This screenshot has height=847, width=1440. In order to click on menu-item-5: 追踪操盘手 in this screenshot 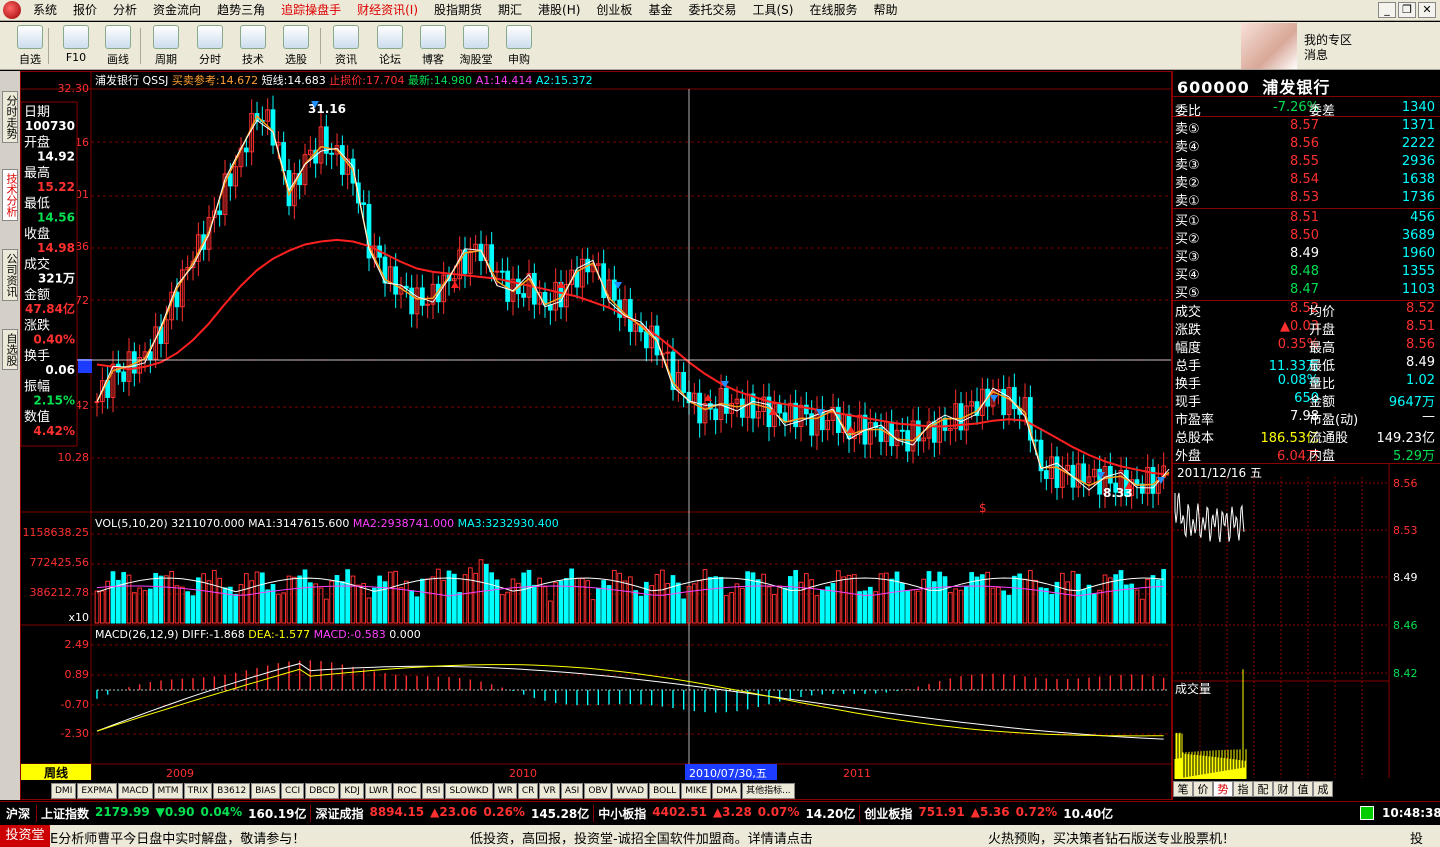, I will do `click(311, 10)`.